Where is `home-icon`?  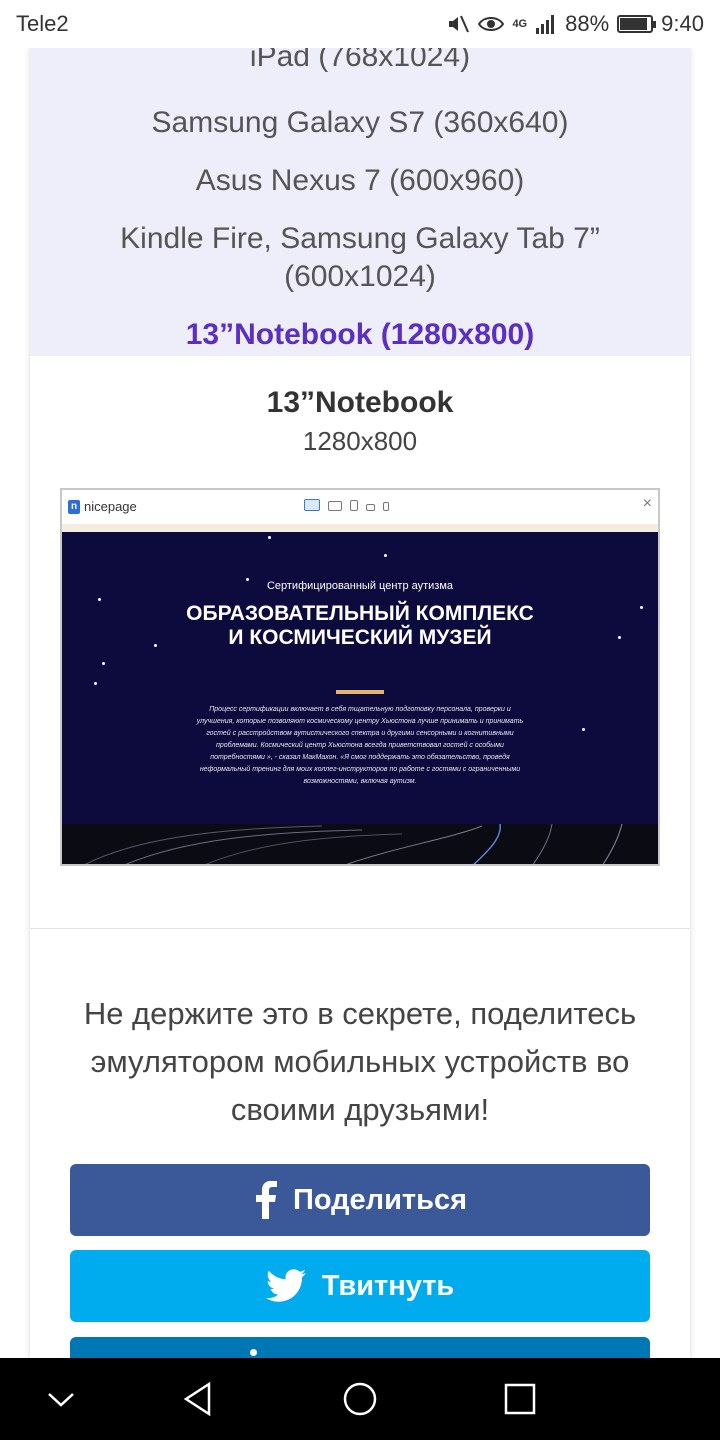
home-icon is located at coordinates (360, 1399).